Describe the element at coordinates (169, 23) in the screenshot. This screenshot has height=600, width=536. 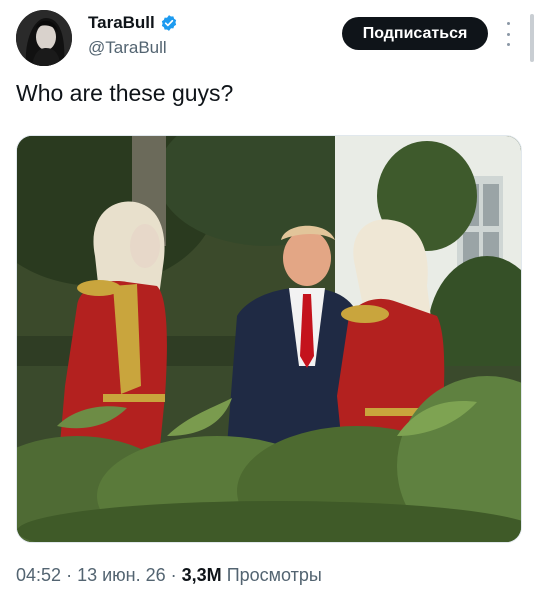
I see `verified-badge-icon` at that location.